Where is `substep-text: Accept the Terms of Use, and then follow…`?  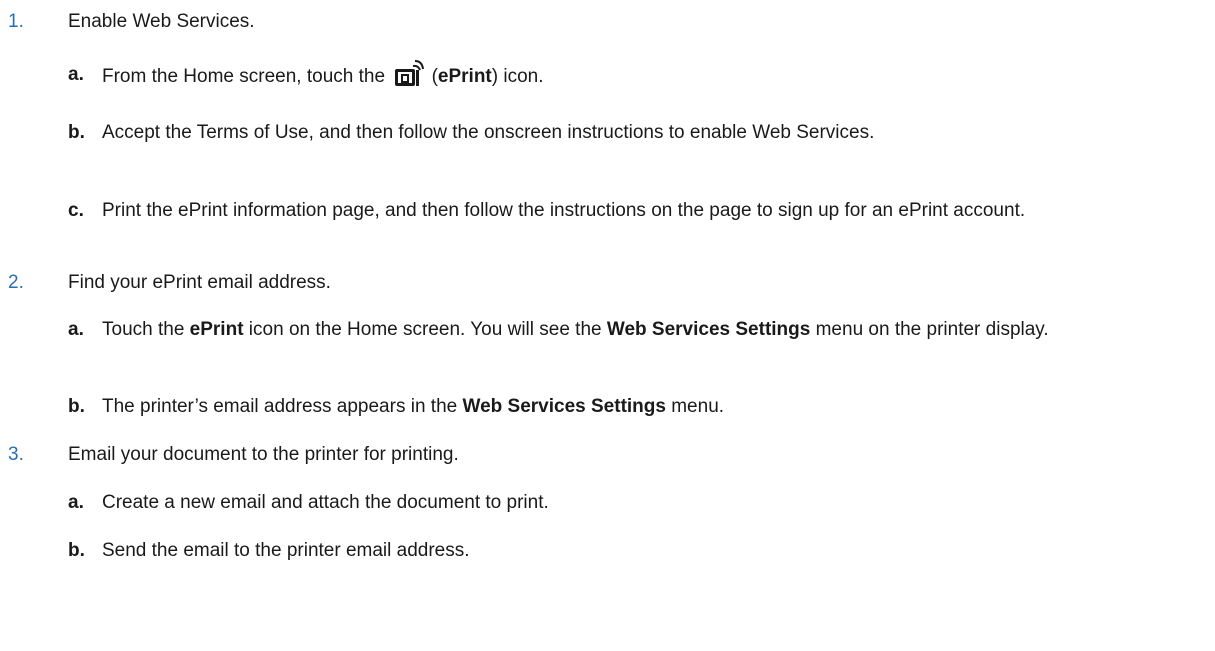
substep-text: Accept the Terms of Use, and then follow… is located at coordinates (488, 132).